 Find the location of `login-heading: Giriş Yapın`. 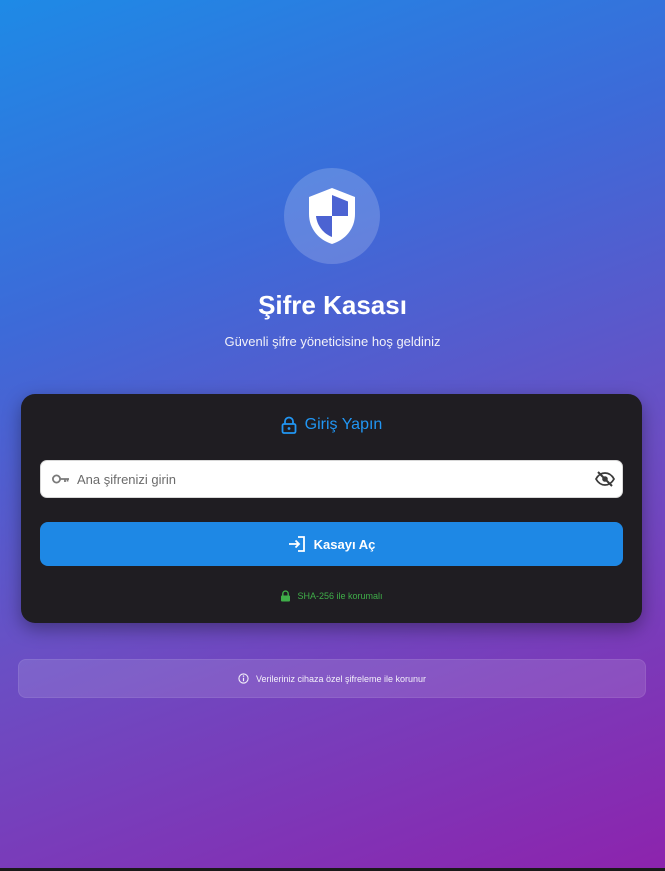

login-heading: Giriş Yapın is located at coordinates (331, 425).